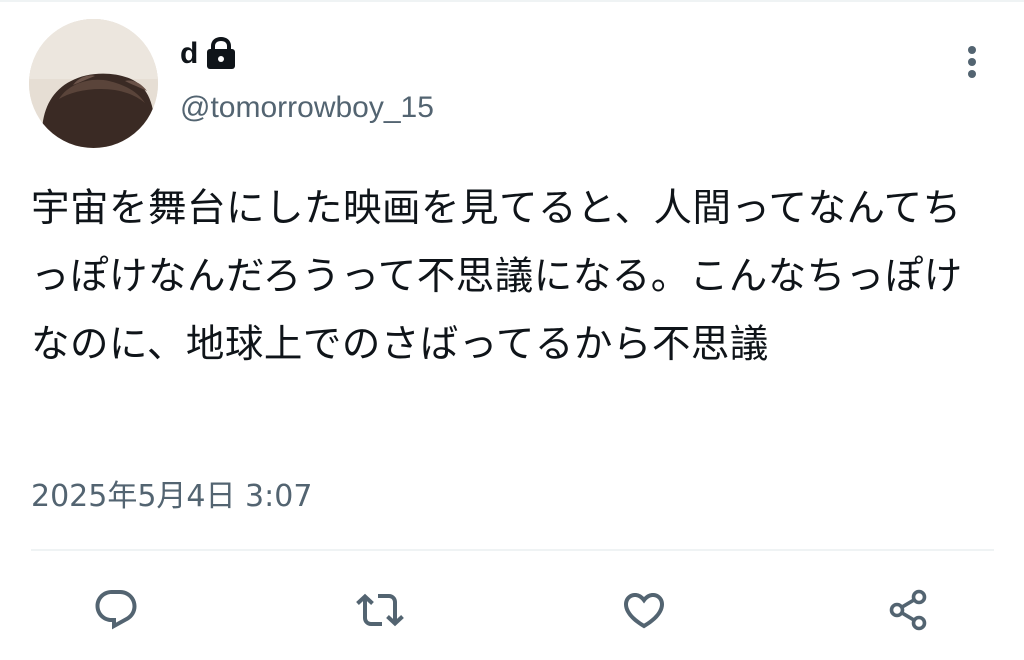 This screenshot has height=660, width=1024. Describe the element at coordinates (171, 497) in the screenshot. I see `tweet-timestamp: 2025年5月4日 3:07` at that location.